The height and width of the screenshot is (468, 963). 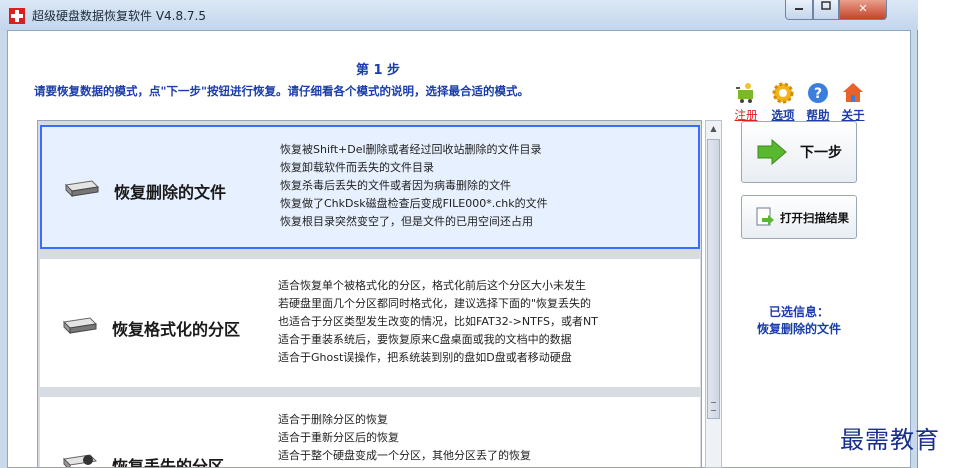 What do you see at coordinates (168, 462) in the screenshot?
I see `mode-title: 恢复丢失的分区` at bounding box center [168, 462].